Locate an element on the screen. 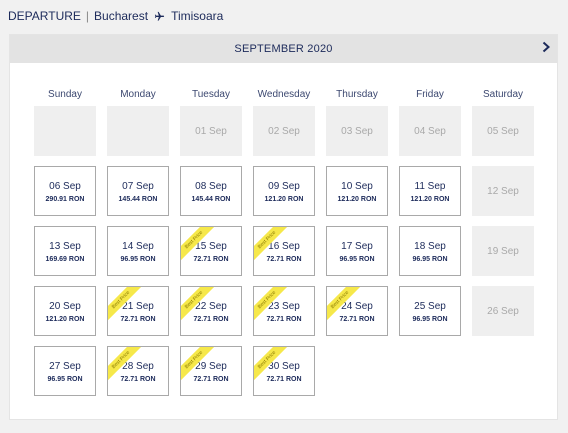  unavailable-day-cell: 04 Sep is located at coordinates (430, 131).